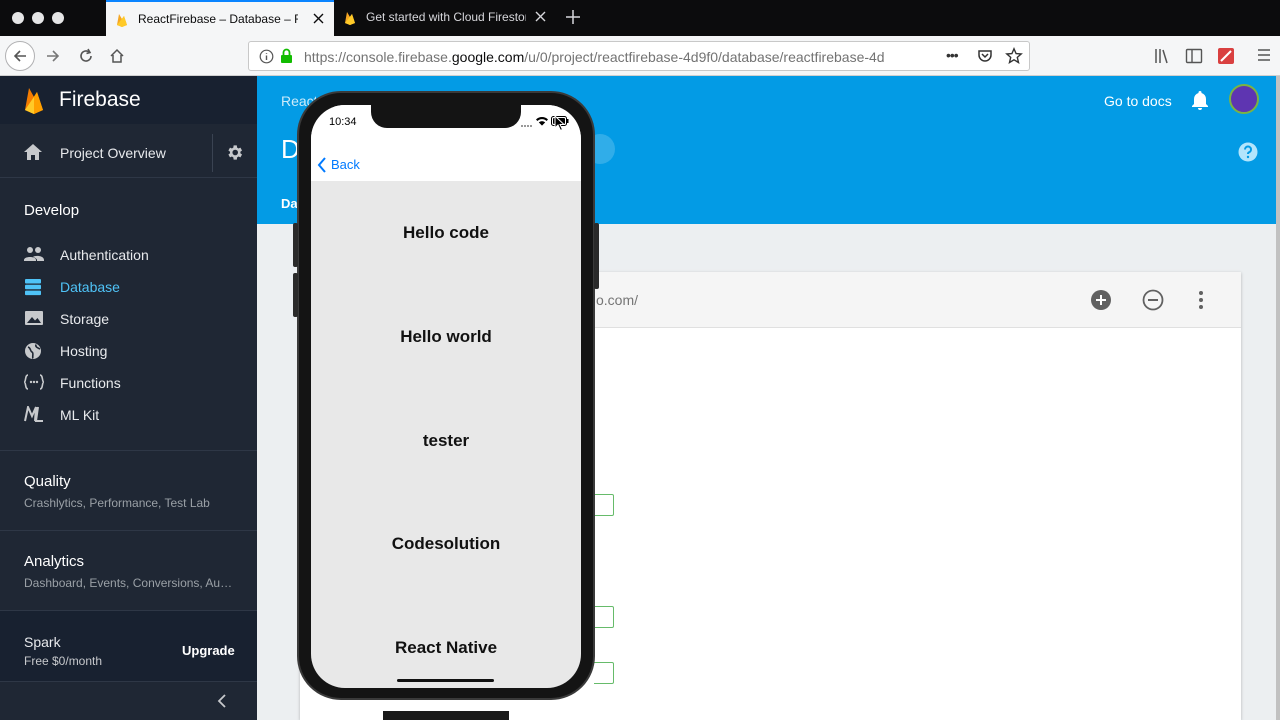 Image resolution: width=1280 pixels, height=720 pixels. Describe the element at coordinates (1014, 56) in the screenshot. I see `bookmark-star-icon` at that location.